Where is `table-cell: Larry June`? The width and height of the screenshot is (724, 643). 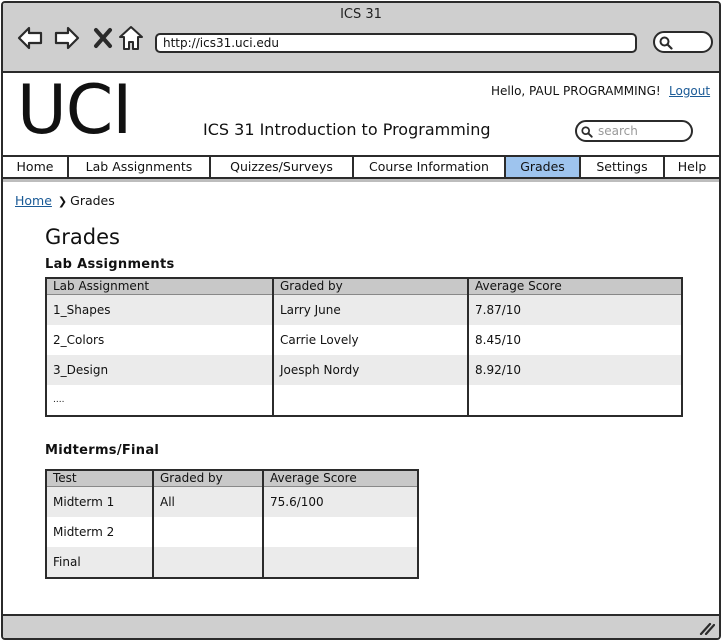
table-cell: Larry June is located at coordinates (370, 309).